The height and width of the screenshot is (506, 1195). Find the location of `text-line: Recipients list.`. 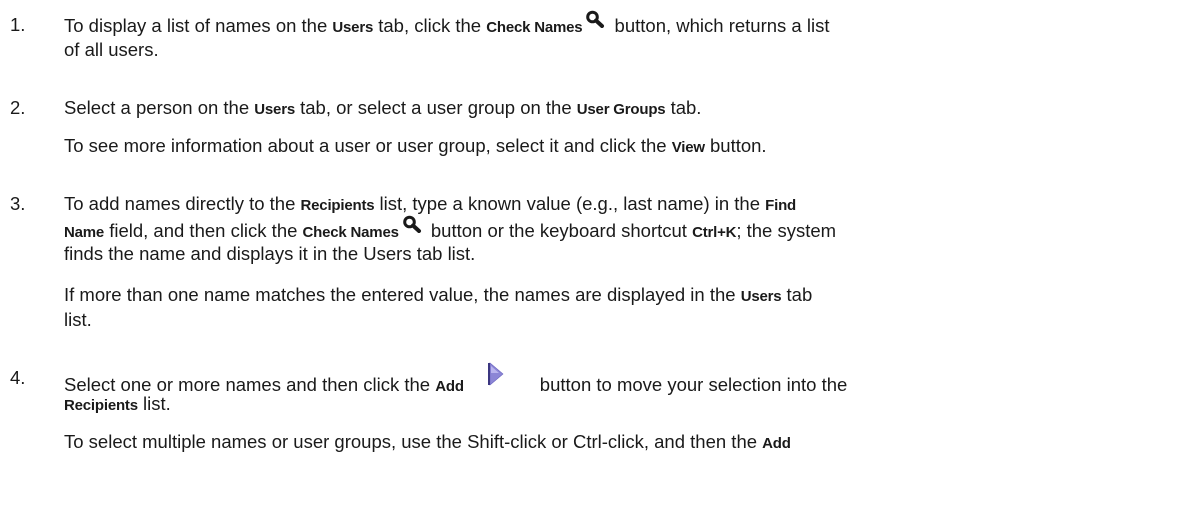

text-line: Recipients list. is located at coordinates (117, 404).